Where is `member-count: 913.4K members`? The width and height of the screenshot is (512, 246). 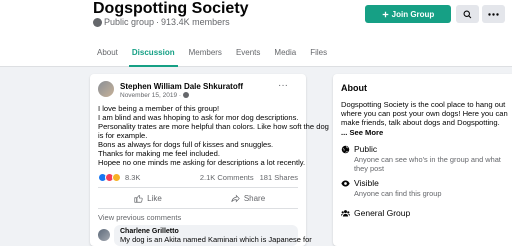 member-count: 913.4K members is located at coordinates (195, 22).